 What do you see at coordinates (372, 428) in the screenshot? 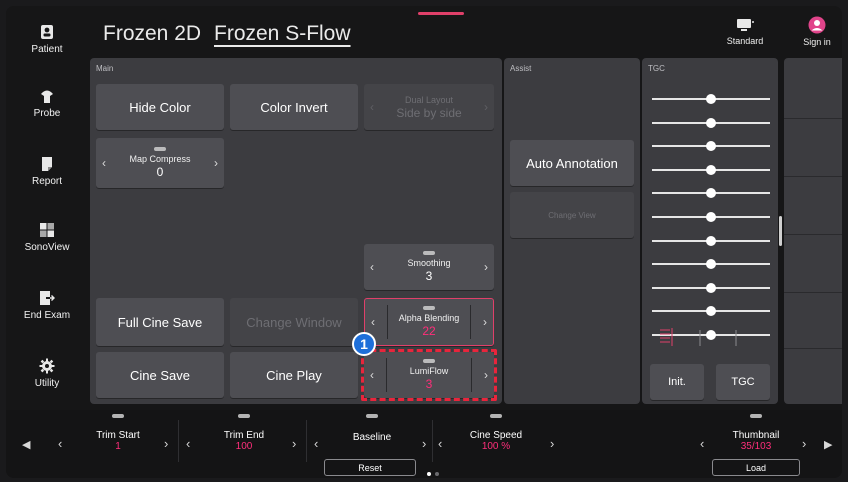
I see `baseline-control: Baseline` at bounding box center [372, 428].